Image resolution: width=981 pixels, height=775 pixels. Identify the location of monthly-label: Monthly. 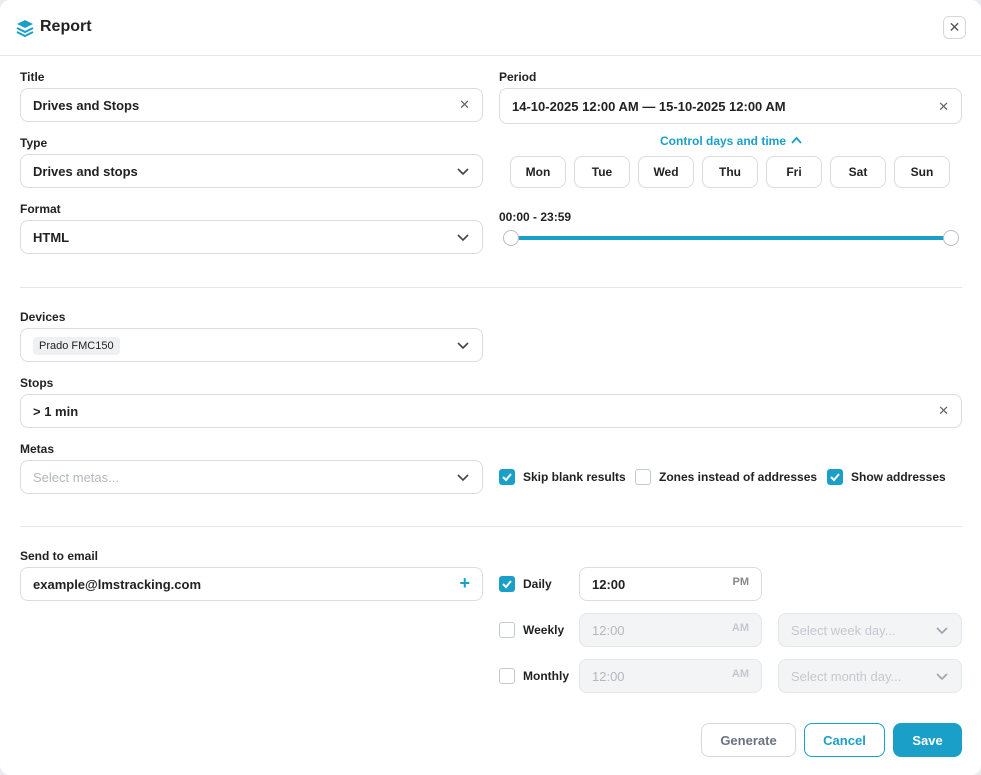
(546, 676).